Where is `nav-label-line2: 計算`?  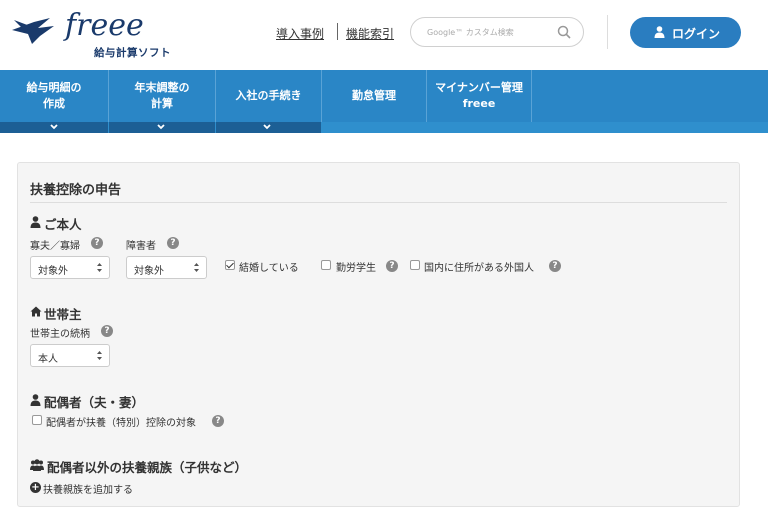 nav-label-line2: 計算 is located at coordinates (162, 103).